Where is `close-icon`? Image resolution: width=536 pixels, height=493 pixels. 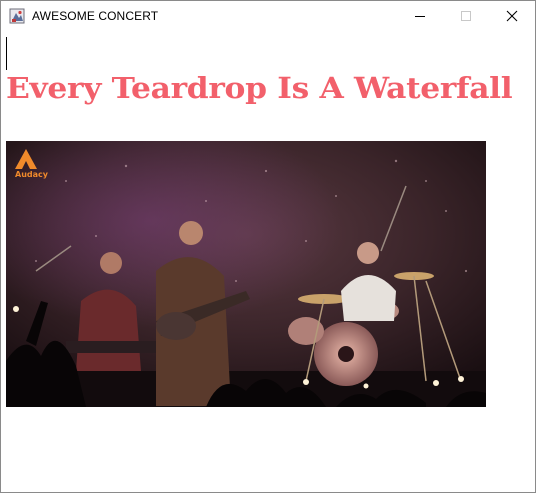 close-icon is located at coordinates (512, 16).